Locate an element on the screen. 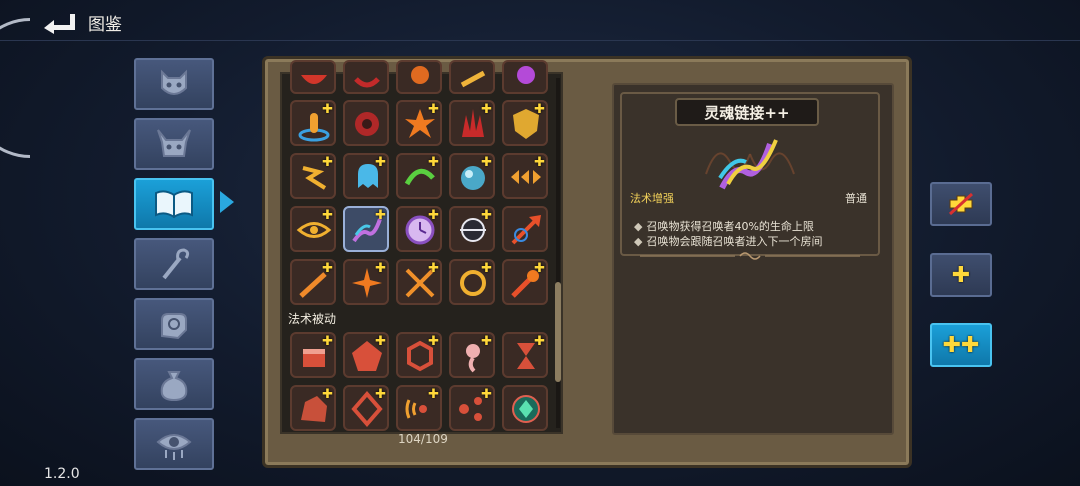 This screenshot has height=486, width=1080. effect-text: 召唤物会跟随召唤者进入下一个房间 is located at coordinates (734, 241).